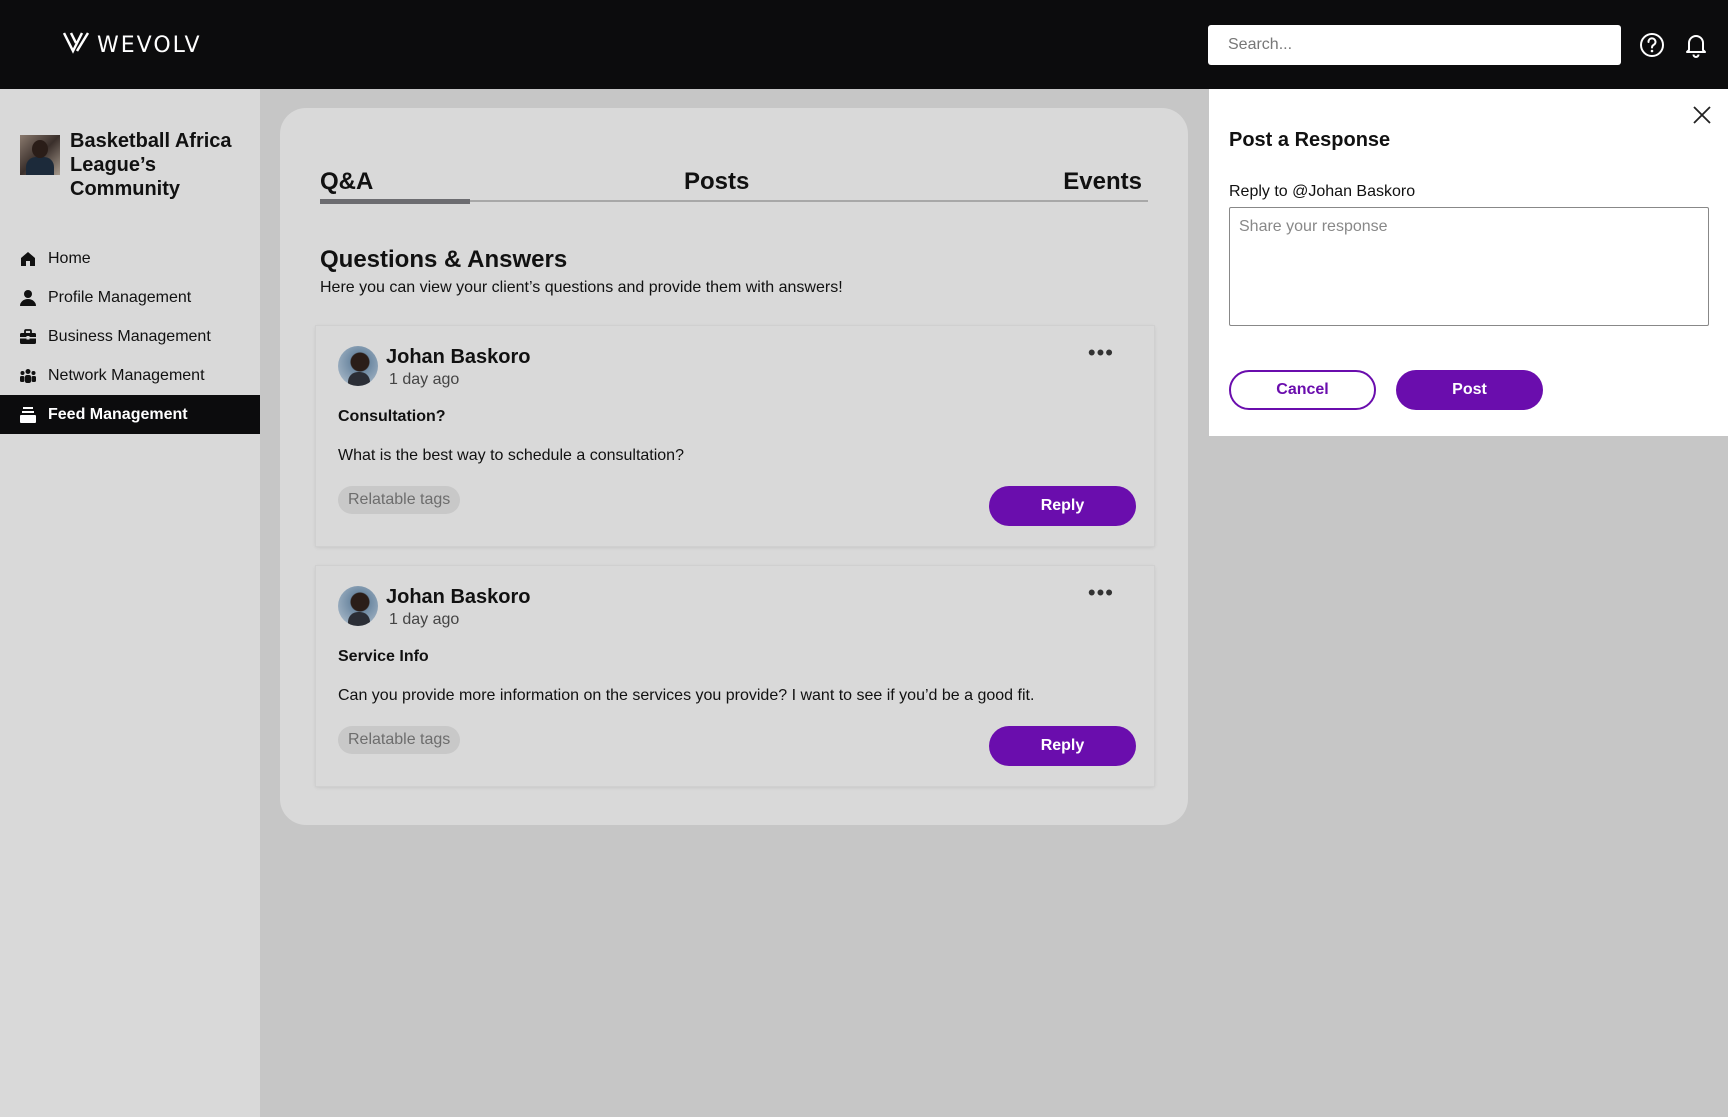 The width and height of the screenshot is (1728, 1117). What do you see at coordinates (126, 375) in the screenshot?
I see `sidebar-item-label: Network Management` at bounding box center [126, 375].